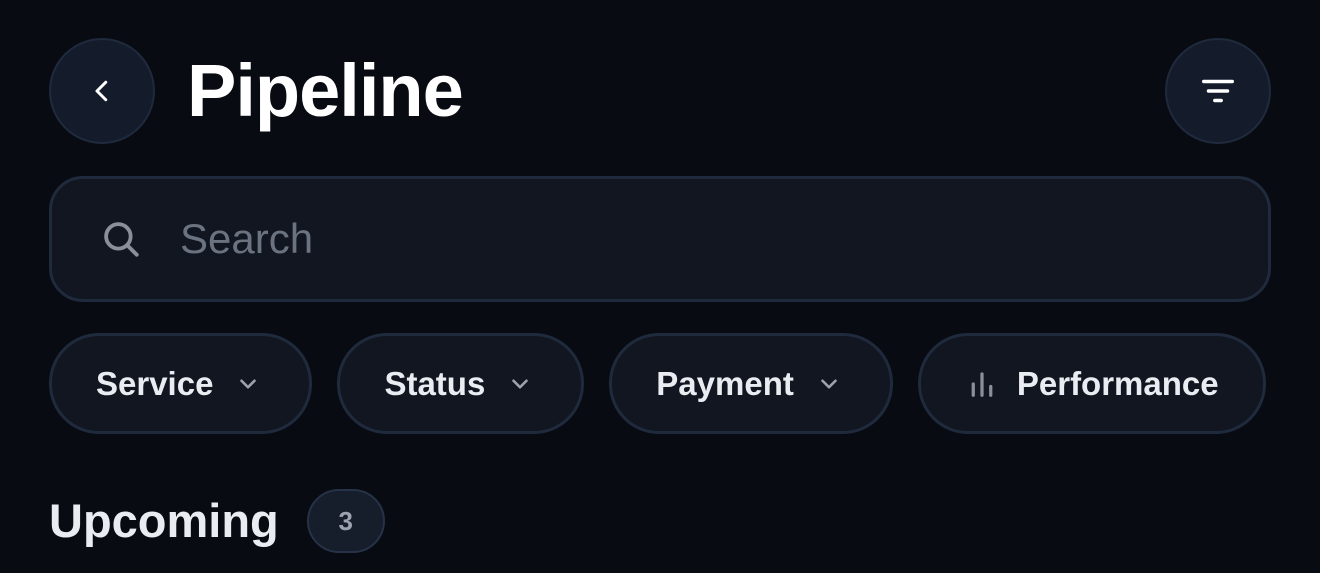 The height and width of the screenshot is (573, 1320). I want to click on section-title: Upcoming, so click(164, 520).